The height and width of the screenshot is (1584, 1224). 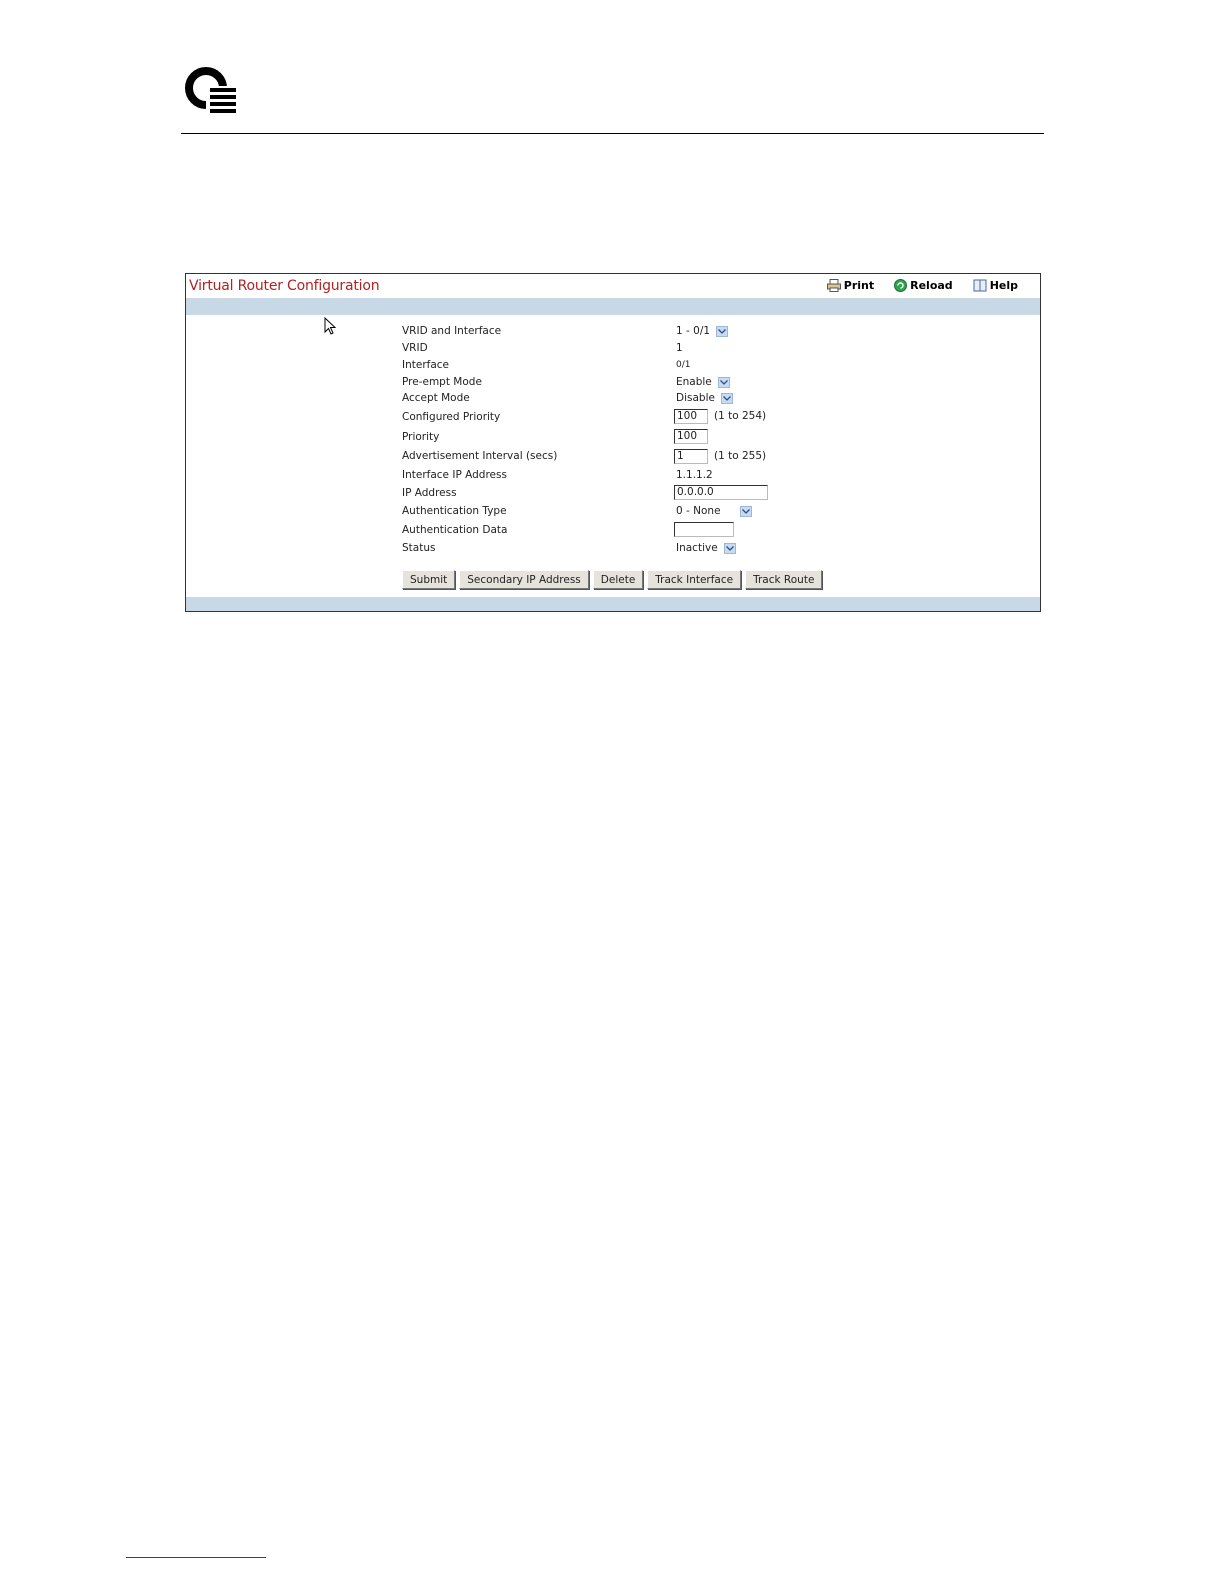 I want to click on auth-data-group, so click(x=704, y=529).